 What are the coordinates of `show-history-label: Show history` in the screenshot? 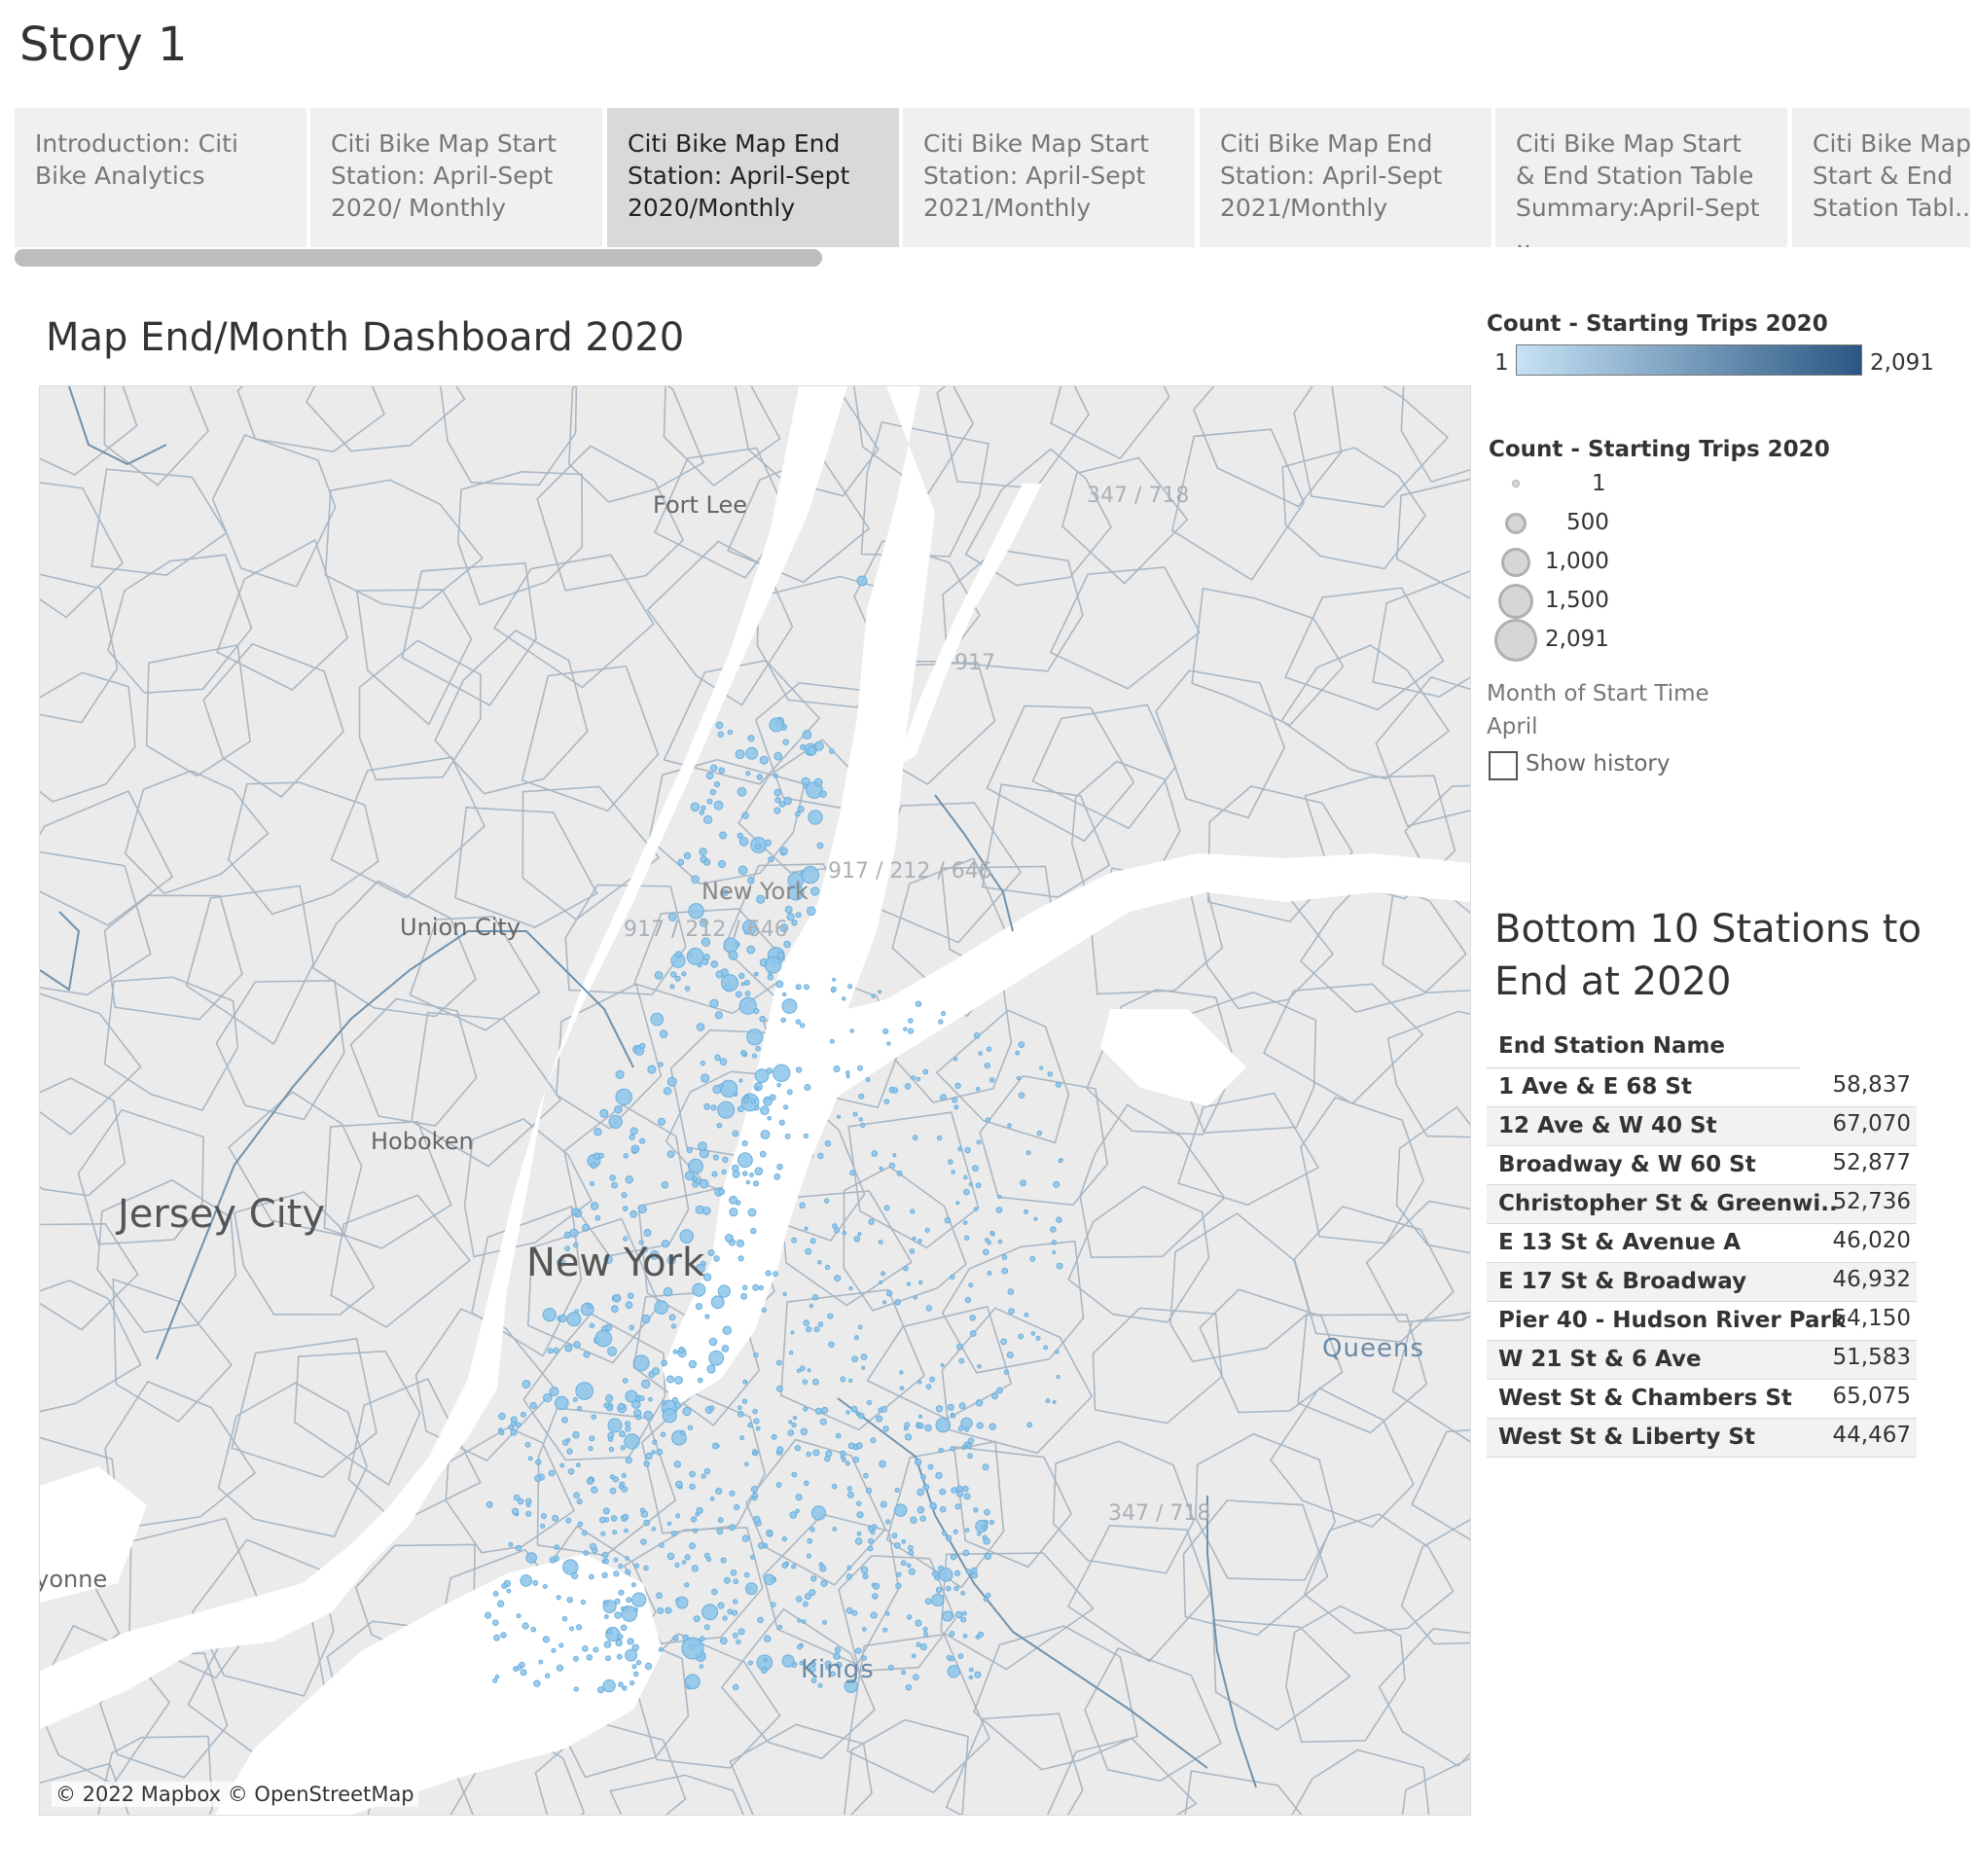 It's located at (1598, 763).